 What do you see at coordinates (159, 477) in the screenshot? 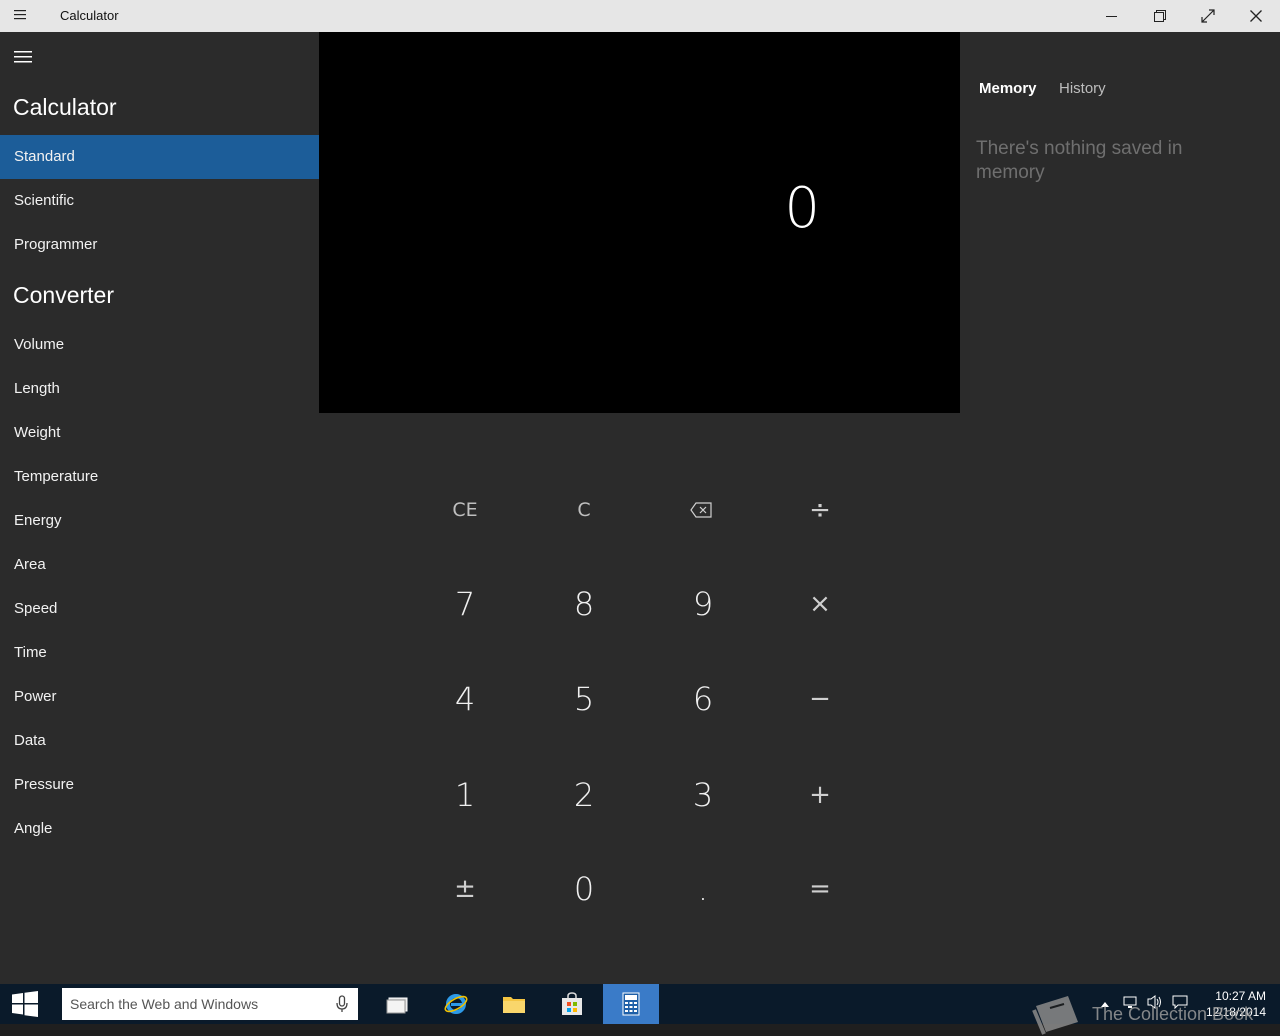
I see `sidebar-item-temperature: Temperature` at bounding box center [159, 477].